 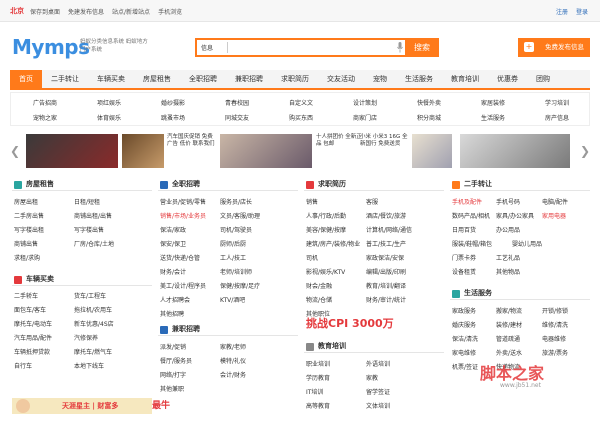 What do you see at coordinates (89, 229) in the screenshot?
I see `house-link: 写字楼出售` at bounding box center [89, 229].